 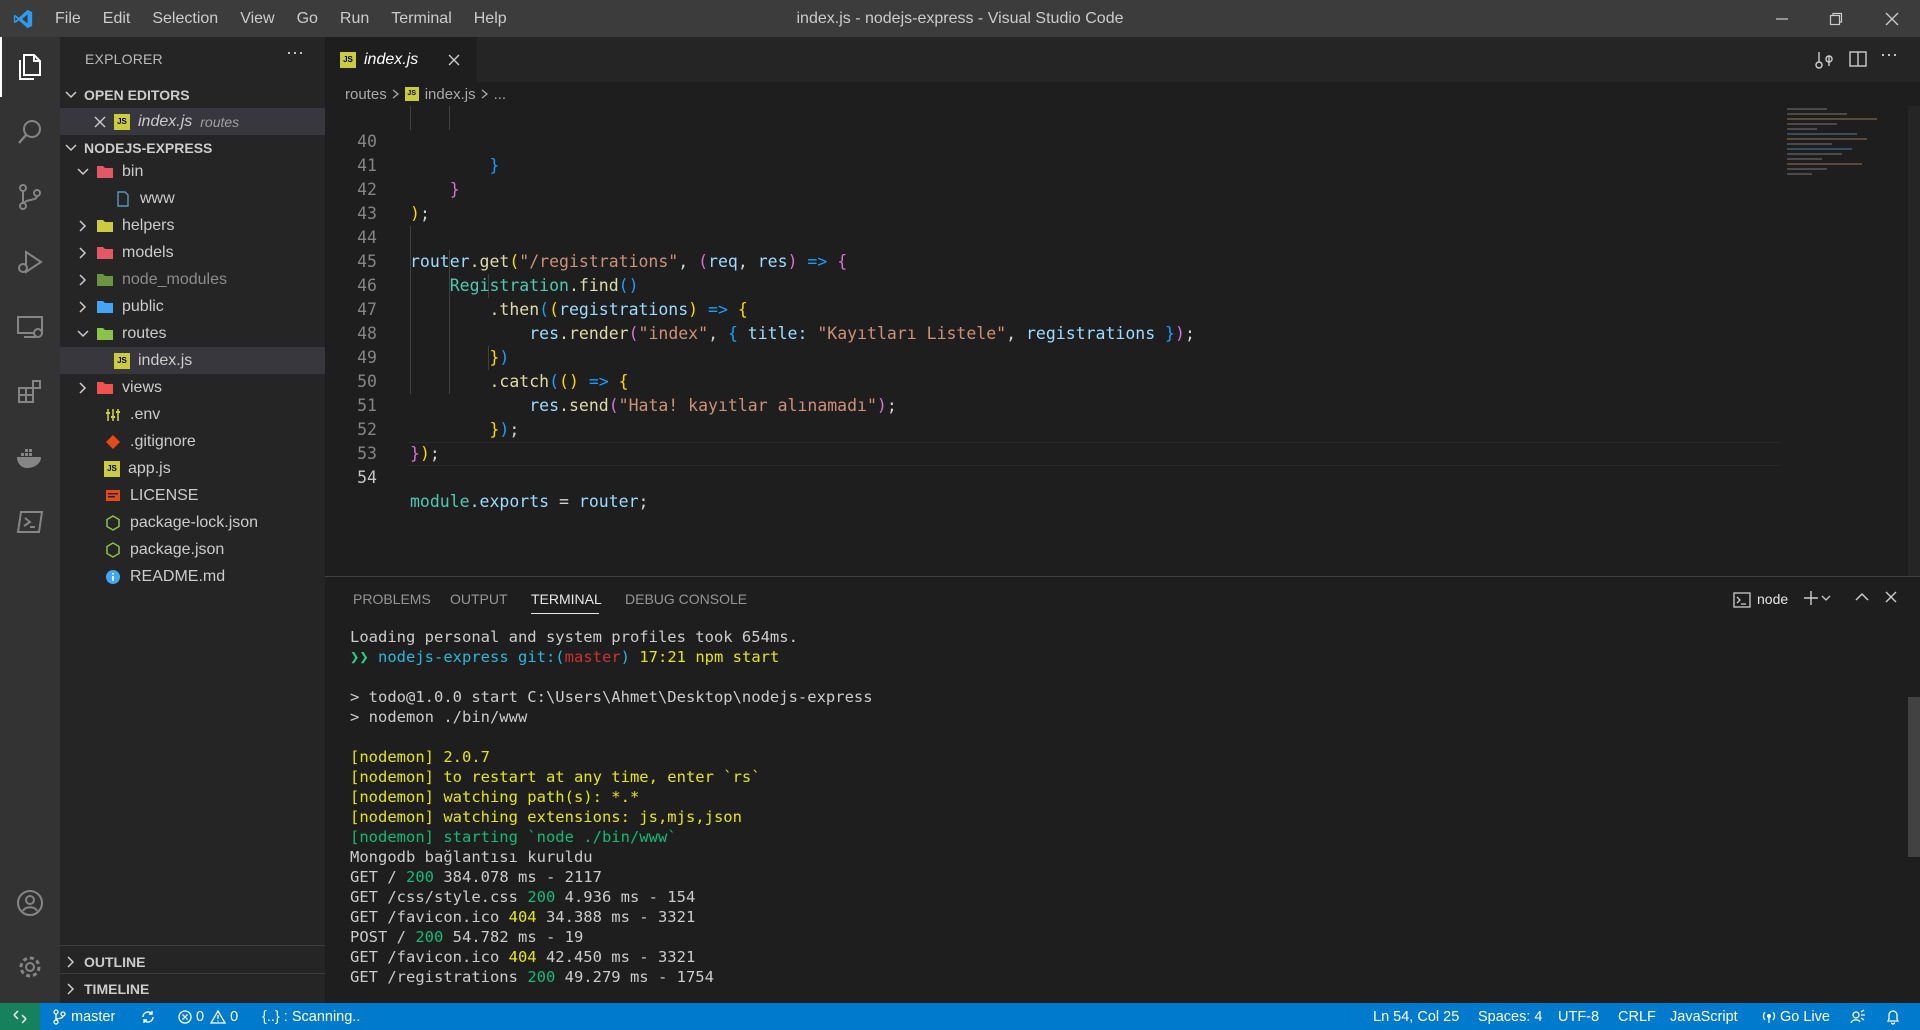 I want to click on menu-view: View, so click(x=257, y=19).